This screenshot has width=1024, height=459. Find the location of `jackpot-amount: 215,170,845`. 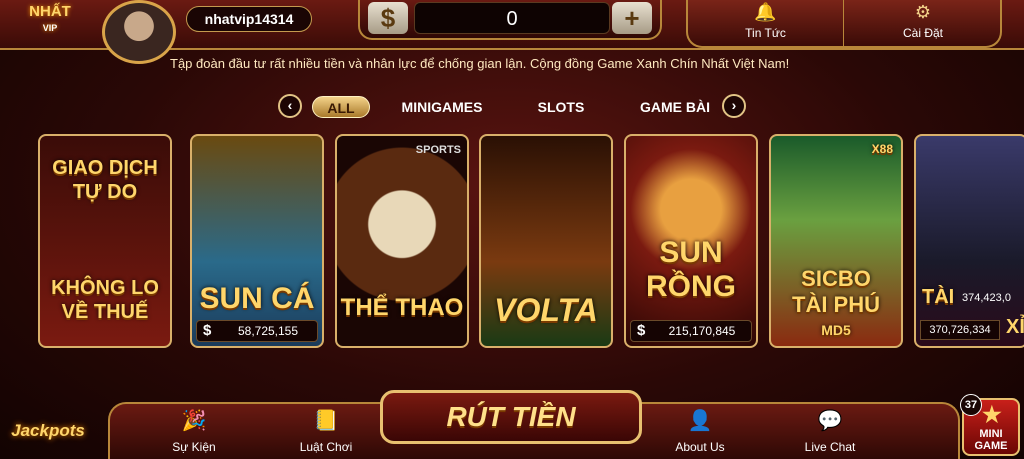

jackpot-amount: 215,170,845 is located at coordinates (702, 331).